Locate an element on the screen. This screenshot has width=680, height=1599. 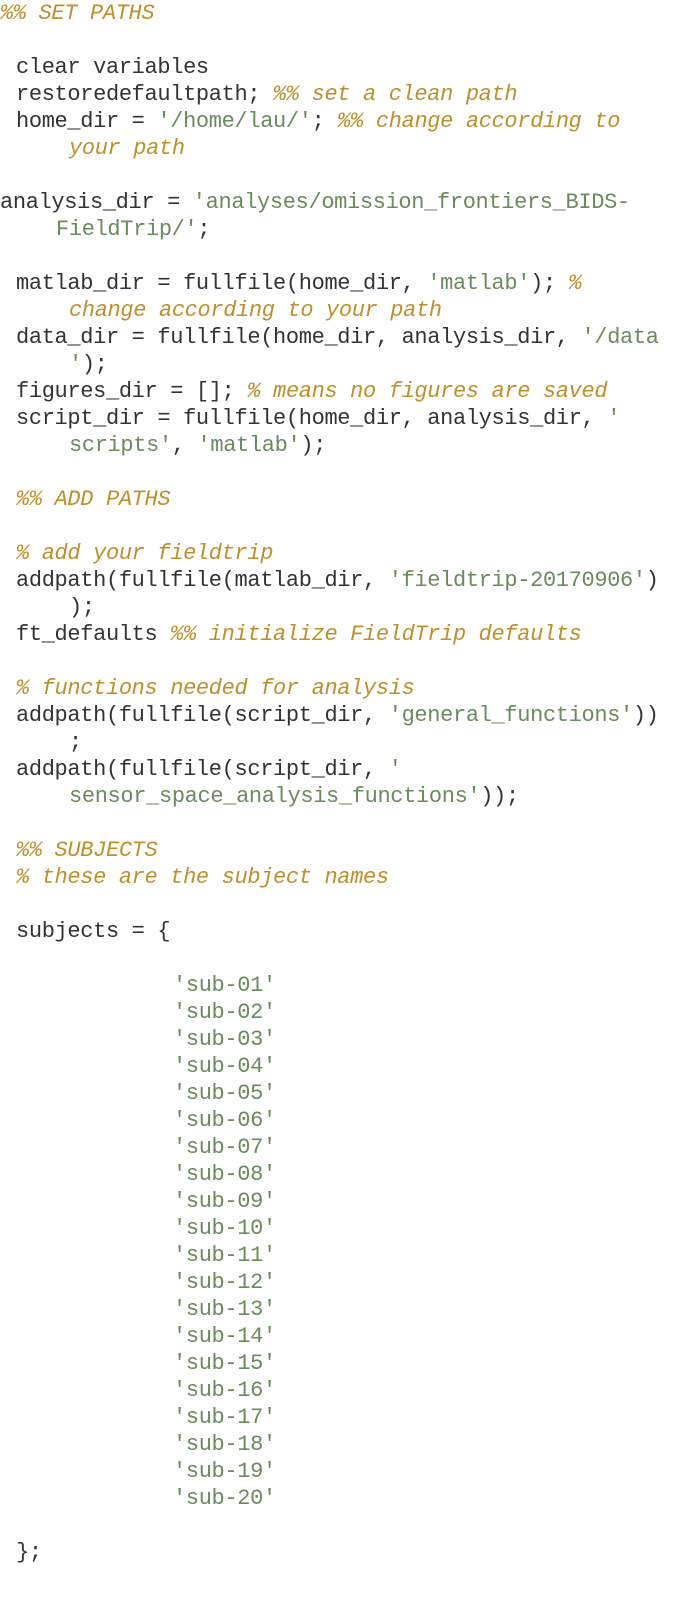
code-line: 'sub-08' is located at coordinates (340, 1174).